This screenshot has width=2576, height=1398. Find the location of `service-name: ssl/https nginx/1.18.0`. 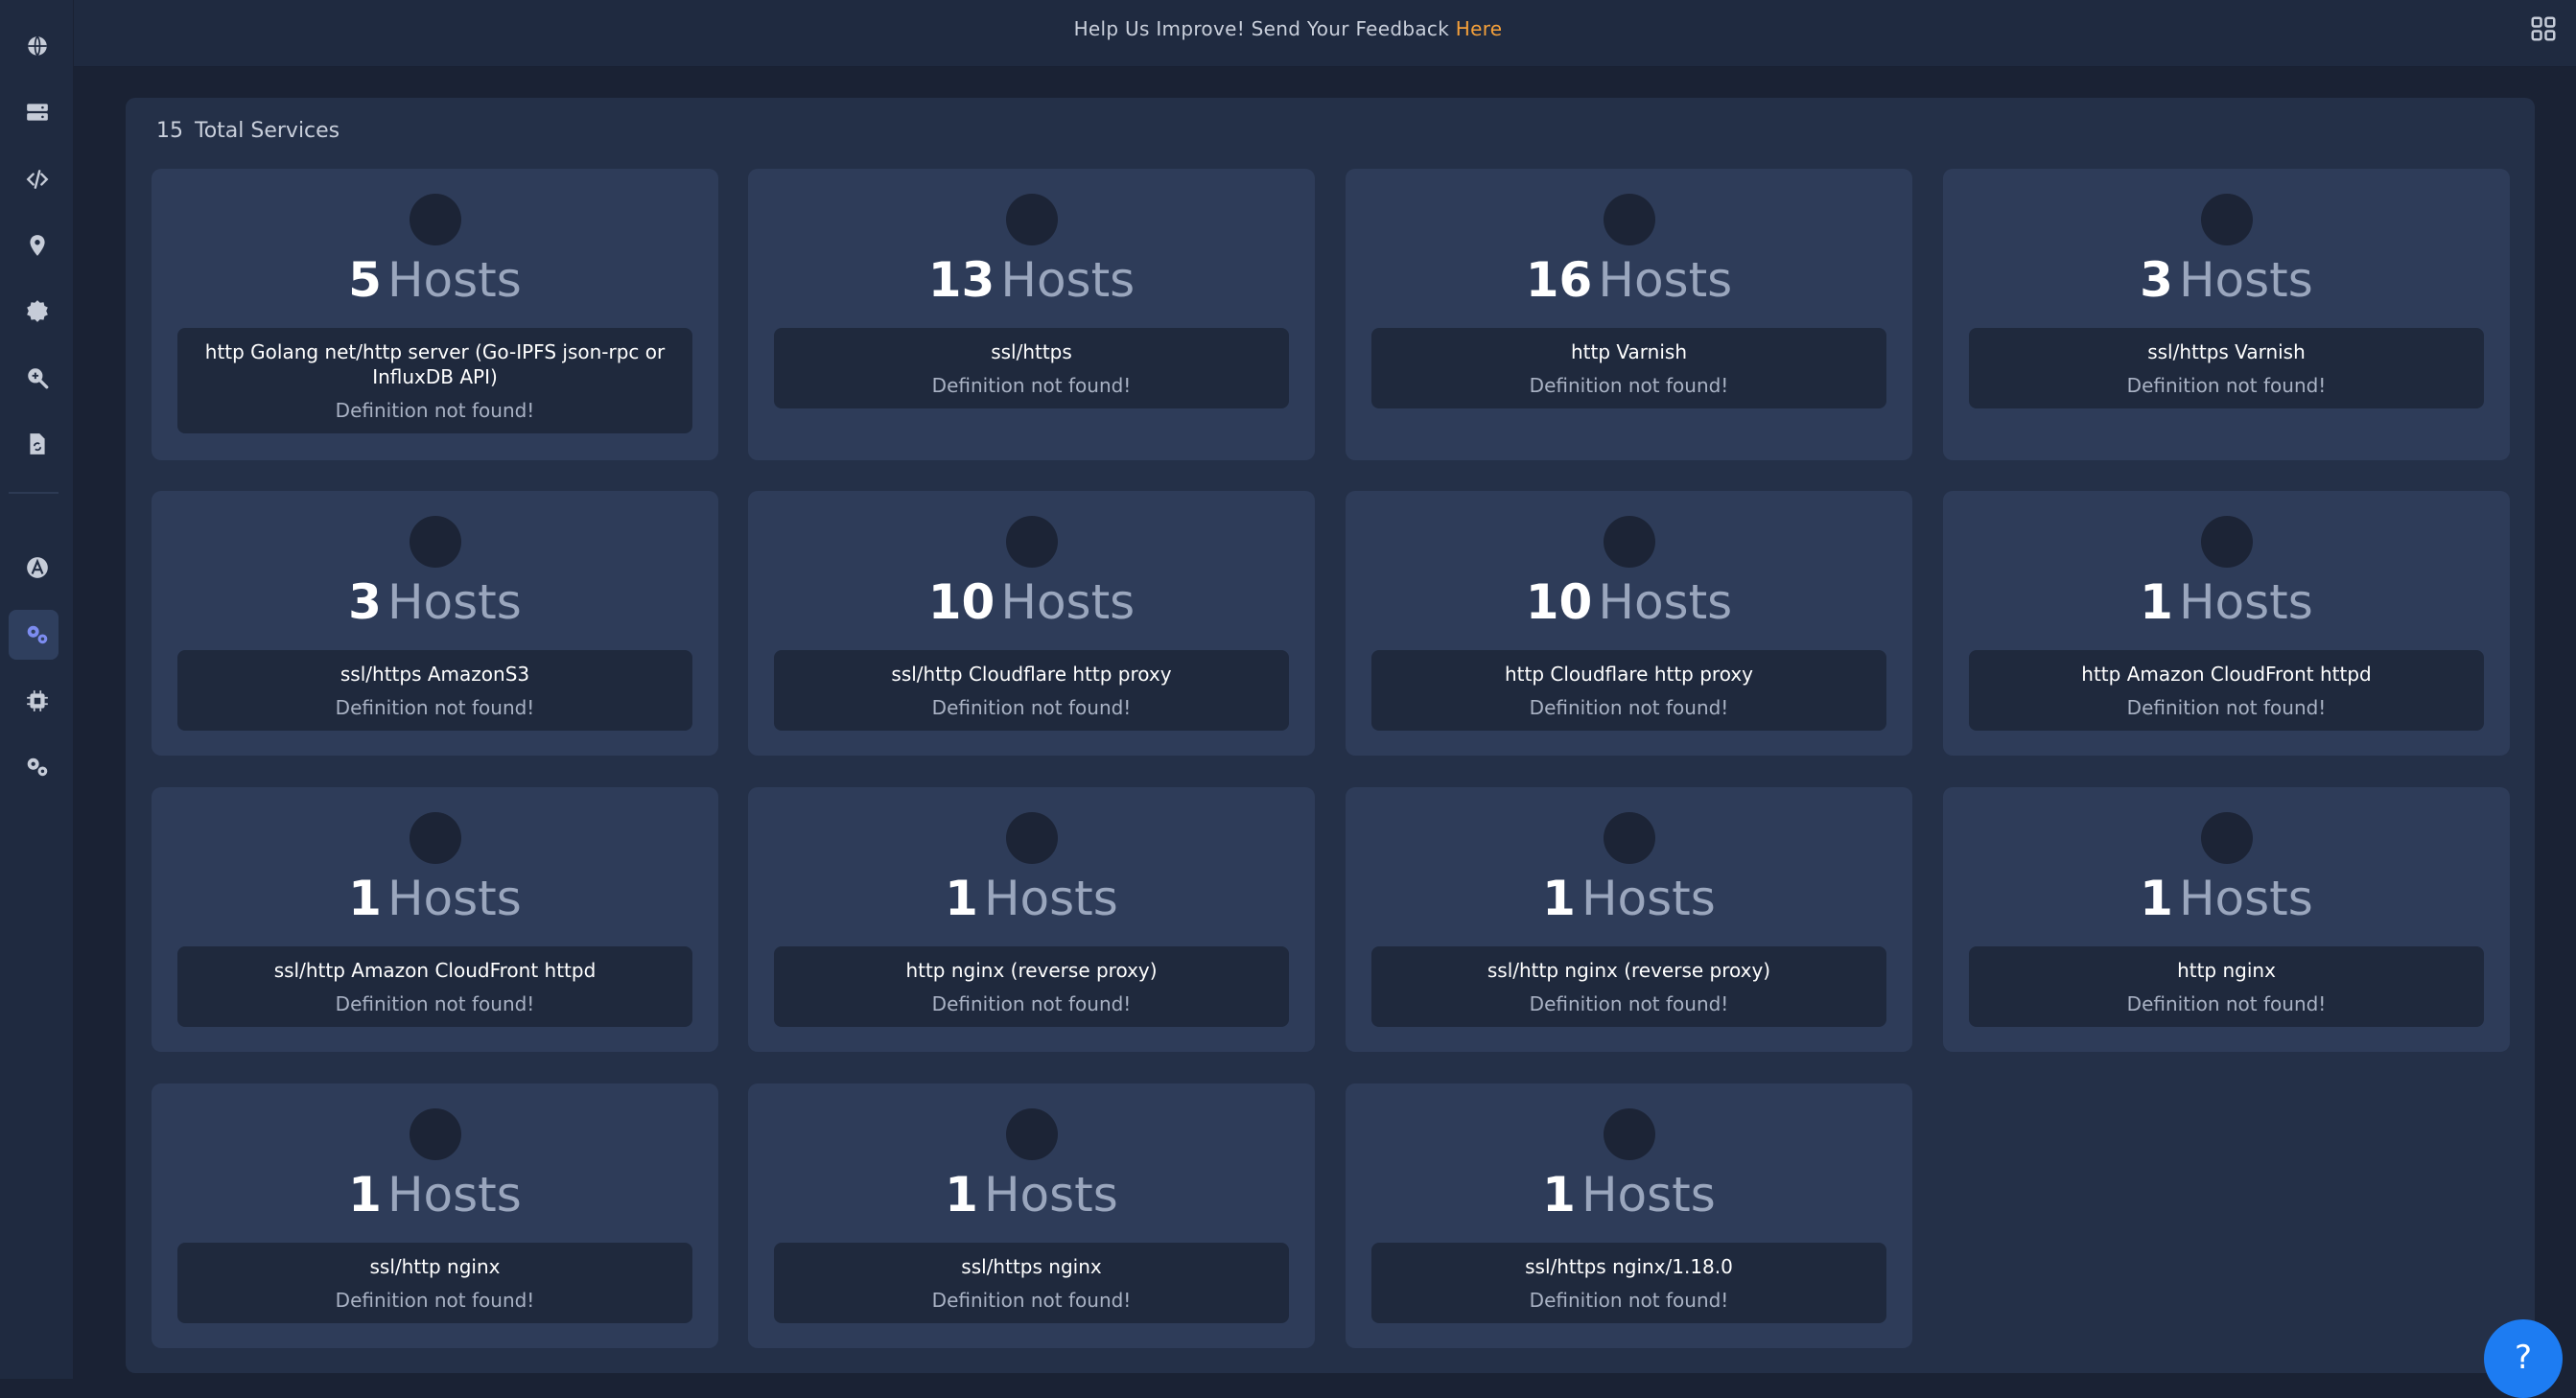

service-name: ssl/https nginx/1.18.0 is located at coordinates (1629, 1266).